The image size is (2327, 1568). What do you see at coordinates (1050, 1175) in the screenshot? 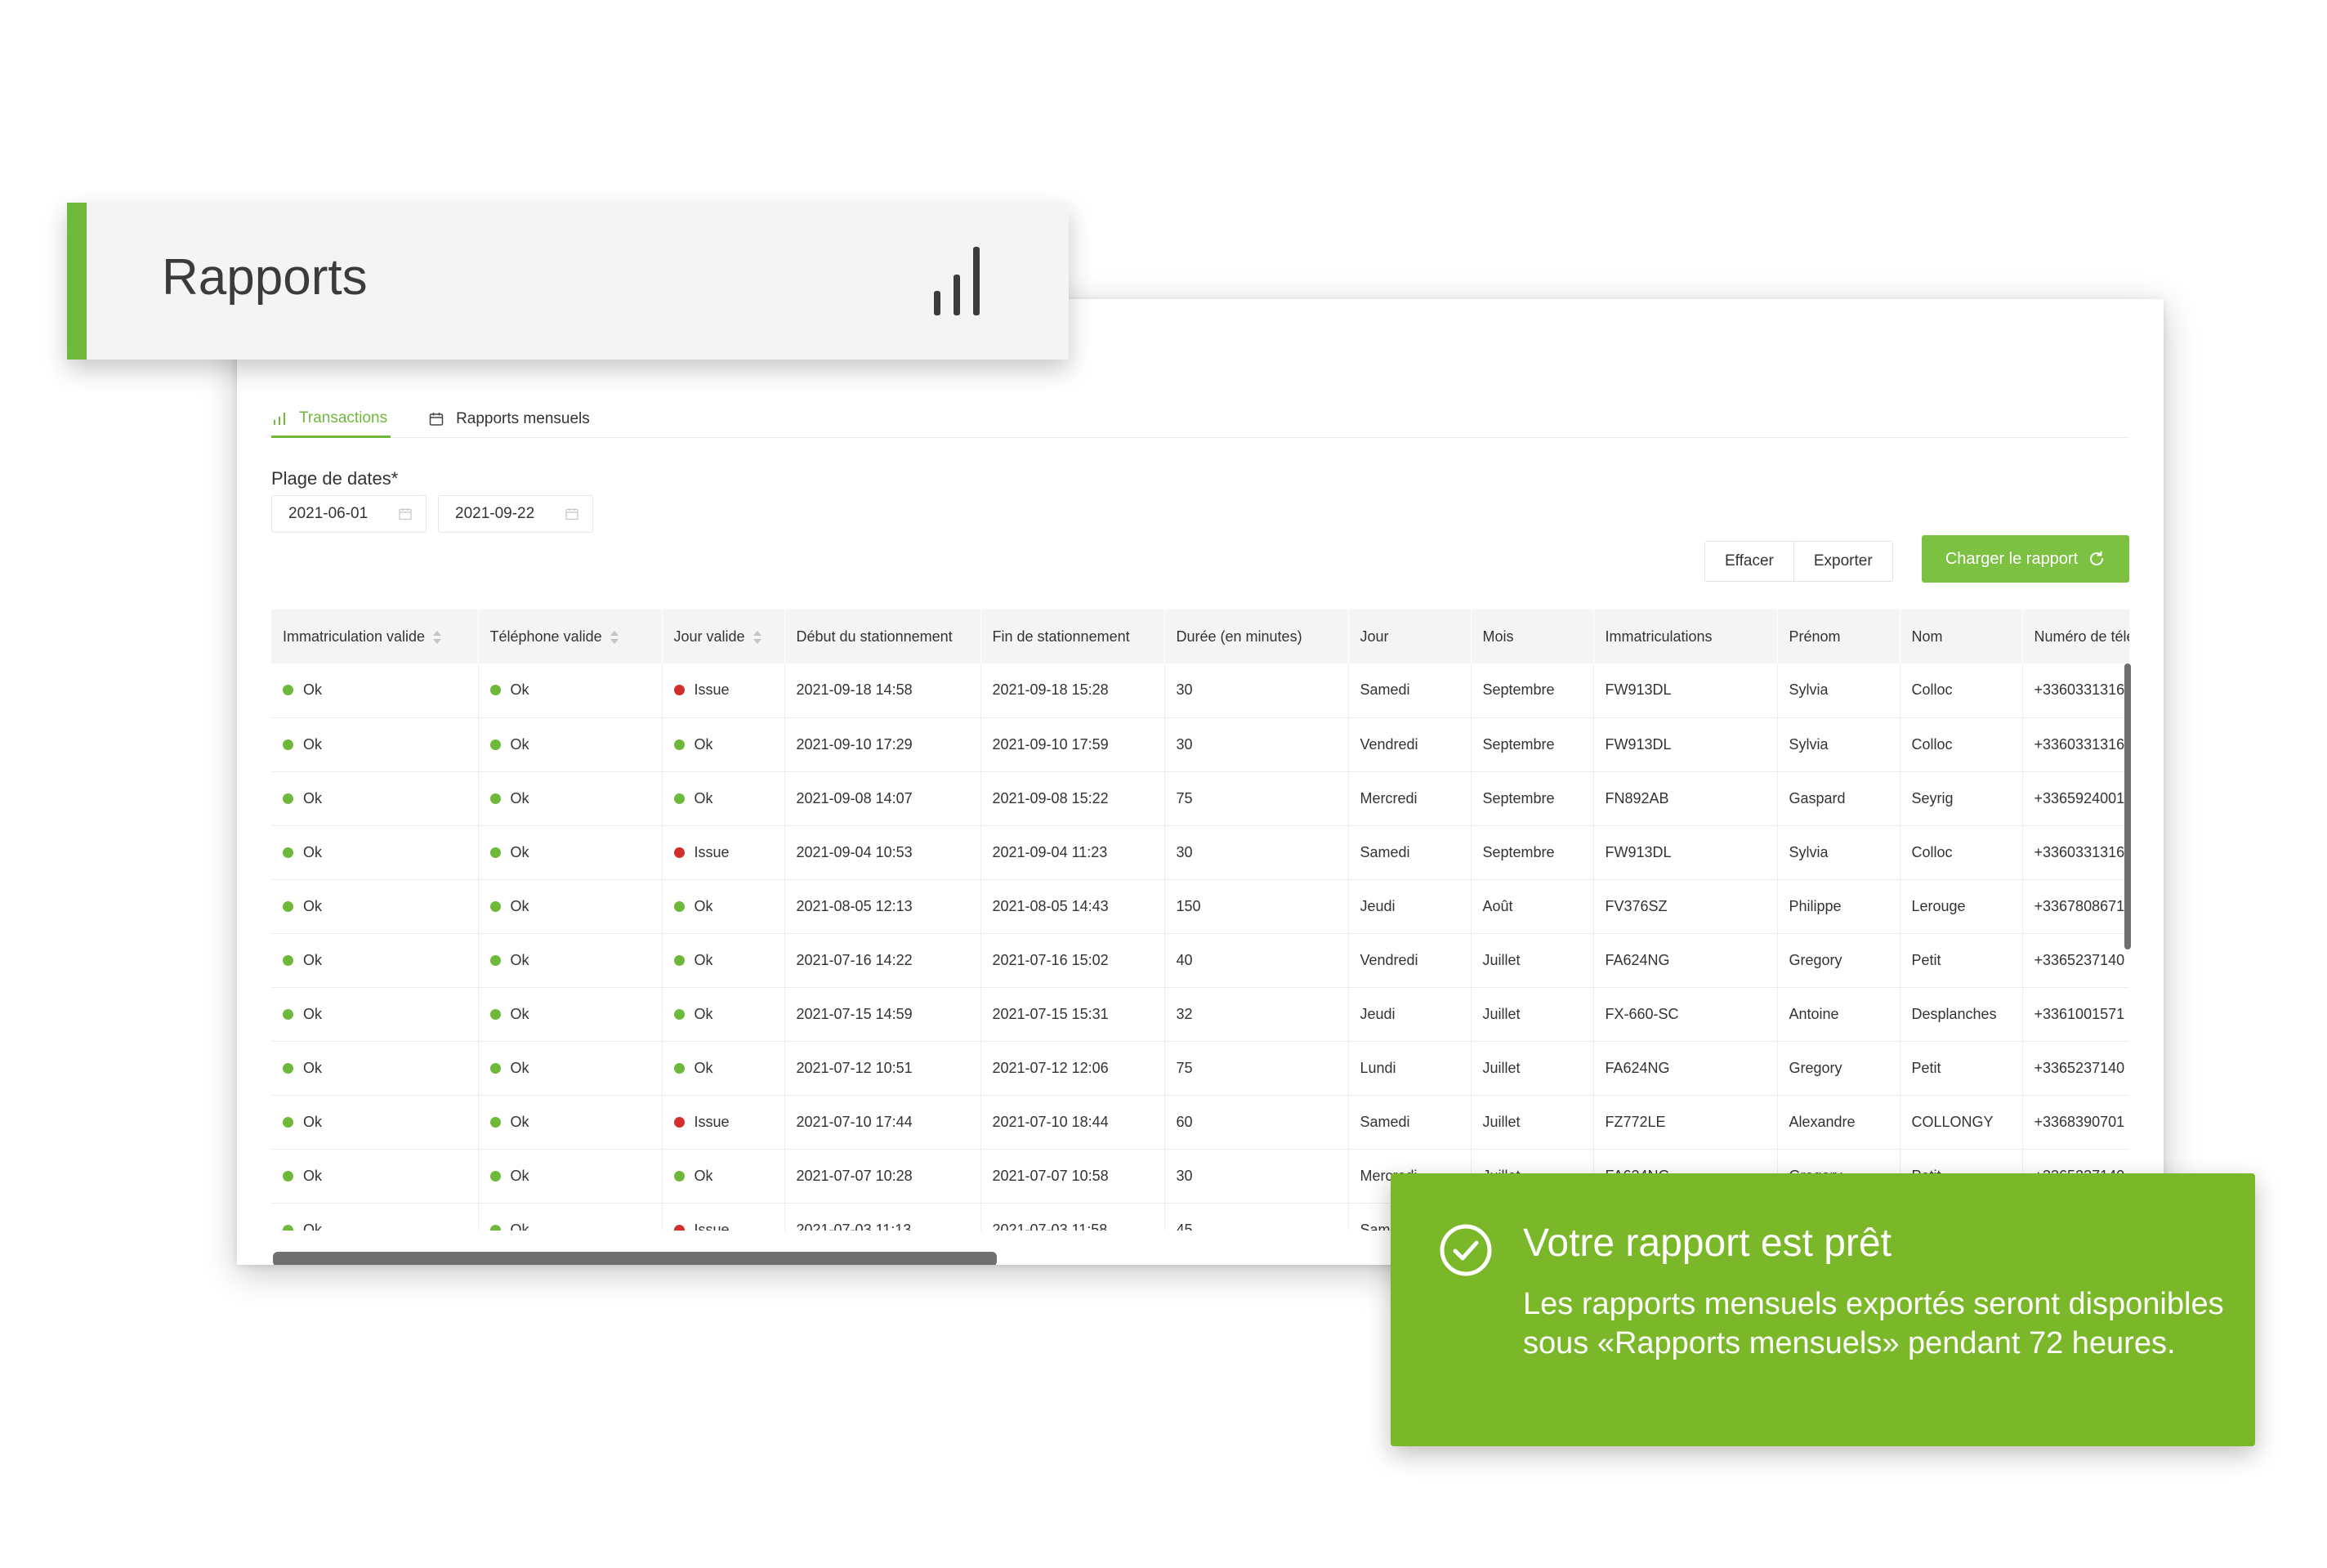
I see `cell-value: 2021-07-07 10:58` at bounding box center [1050, 1175].